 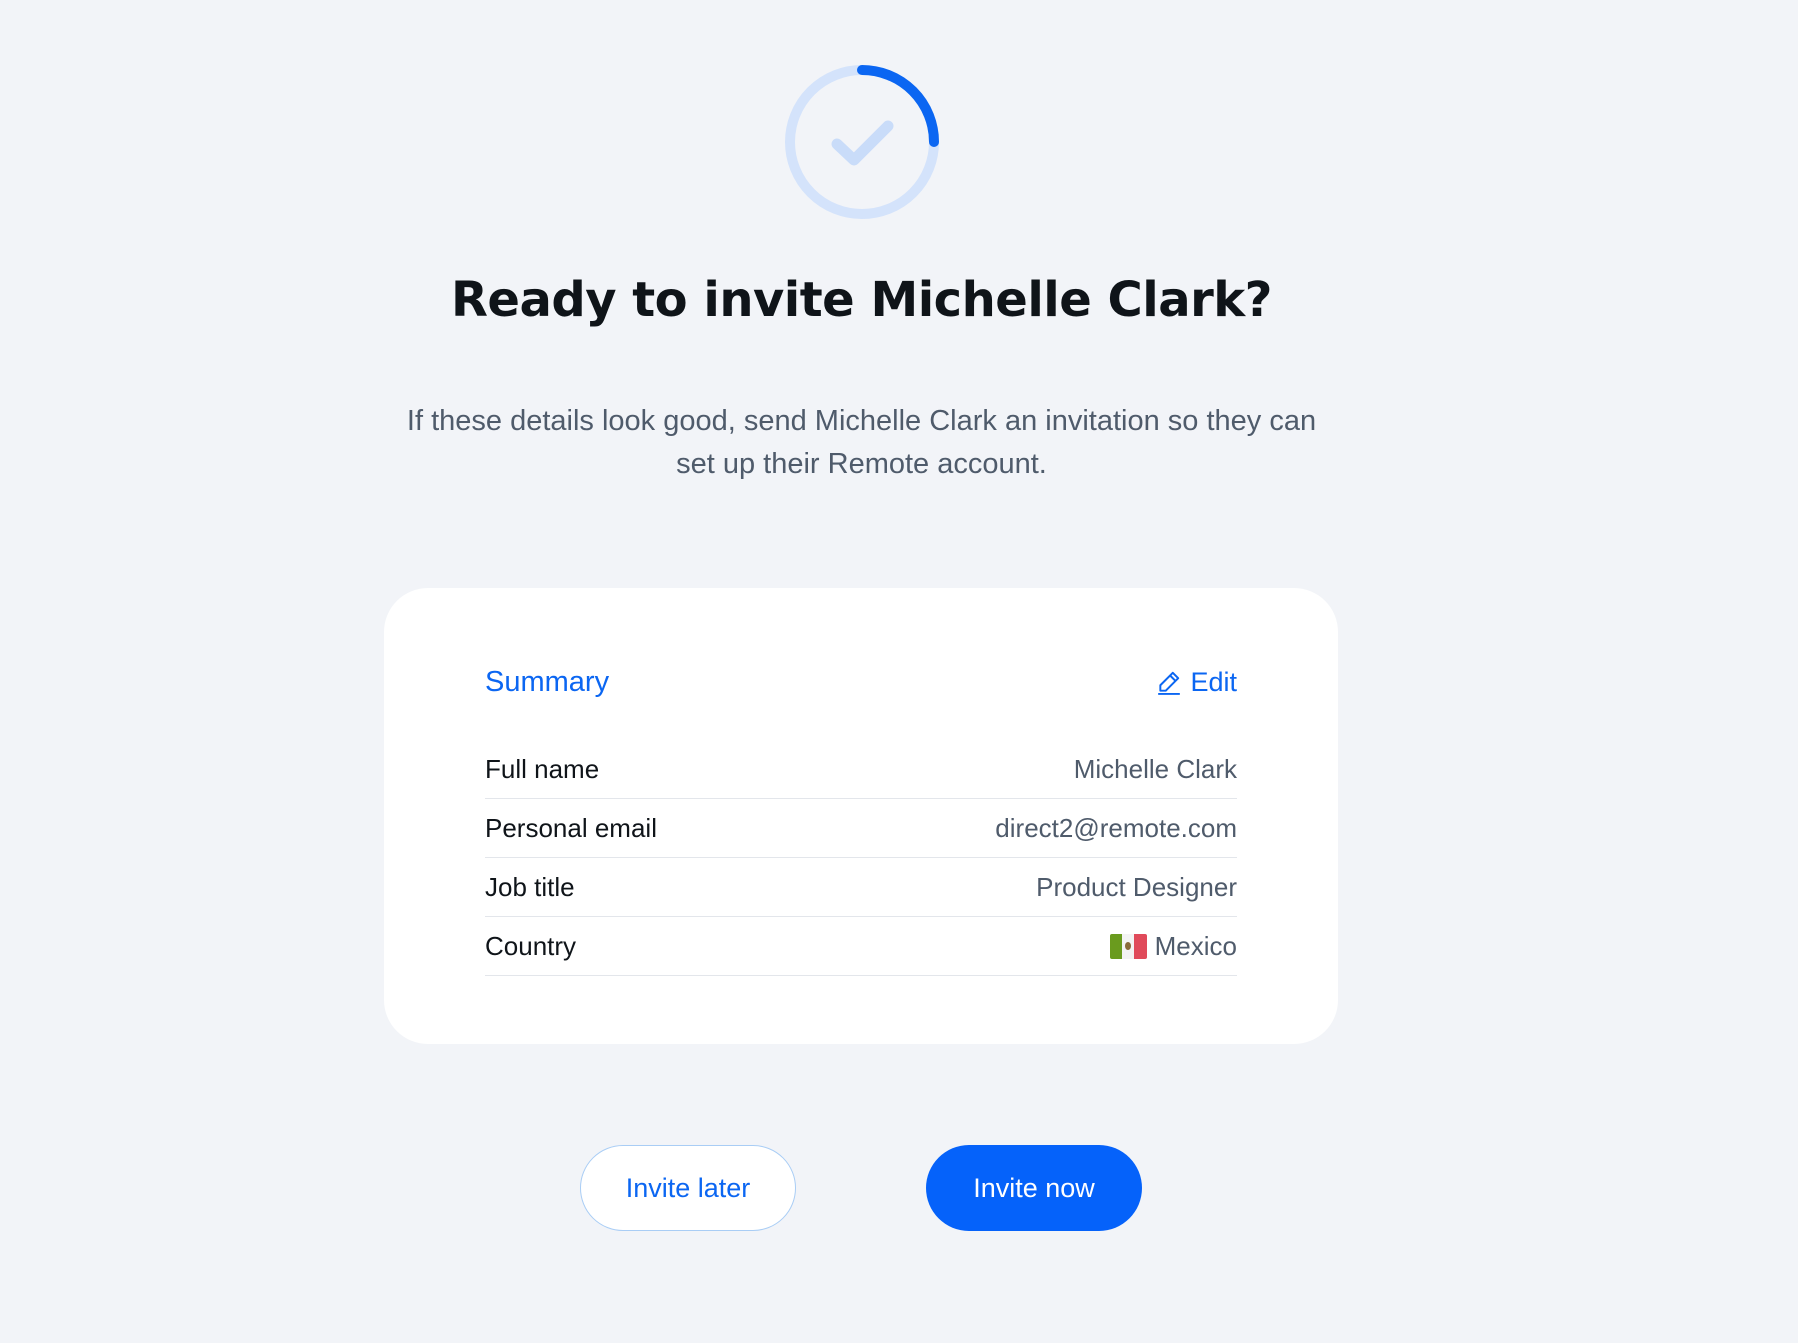 What do you see at coordinates (861, 769) in the screenshot?
I see `detail-row-full-name: Full name Michelle Clark` at bounding box center [861, 769].